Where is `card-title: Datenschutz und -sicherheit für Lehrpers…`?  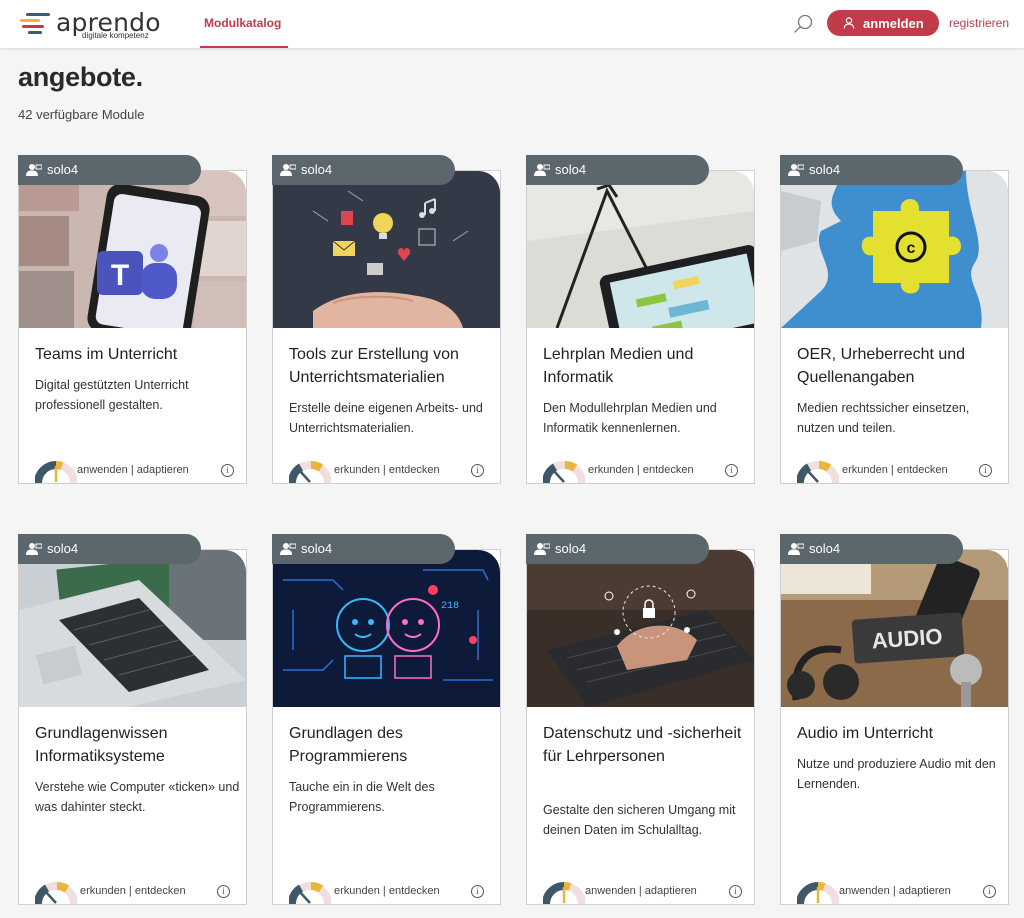
card-title: Datenschutz und -sicherheit für Lehrpers… is located at coordinates (642, 745).